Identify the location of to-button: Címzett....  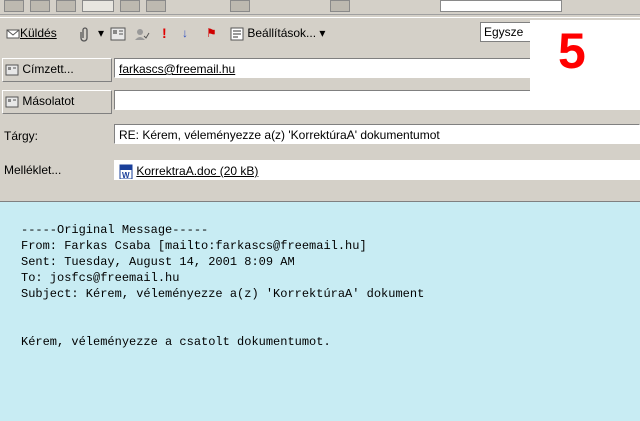
(57, 70).